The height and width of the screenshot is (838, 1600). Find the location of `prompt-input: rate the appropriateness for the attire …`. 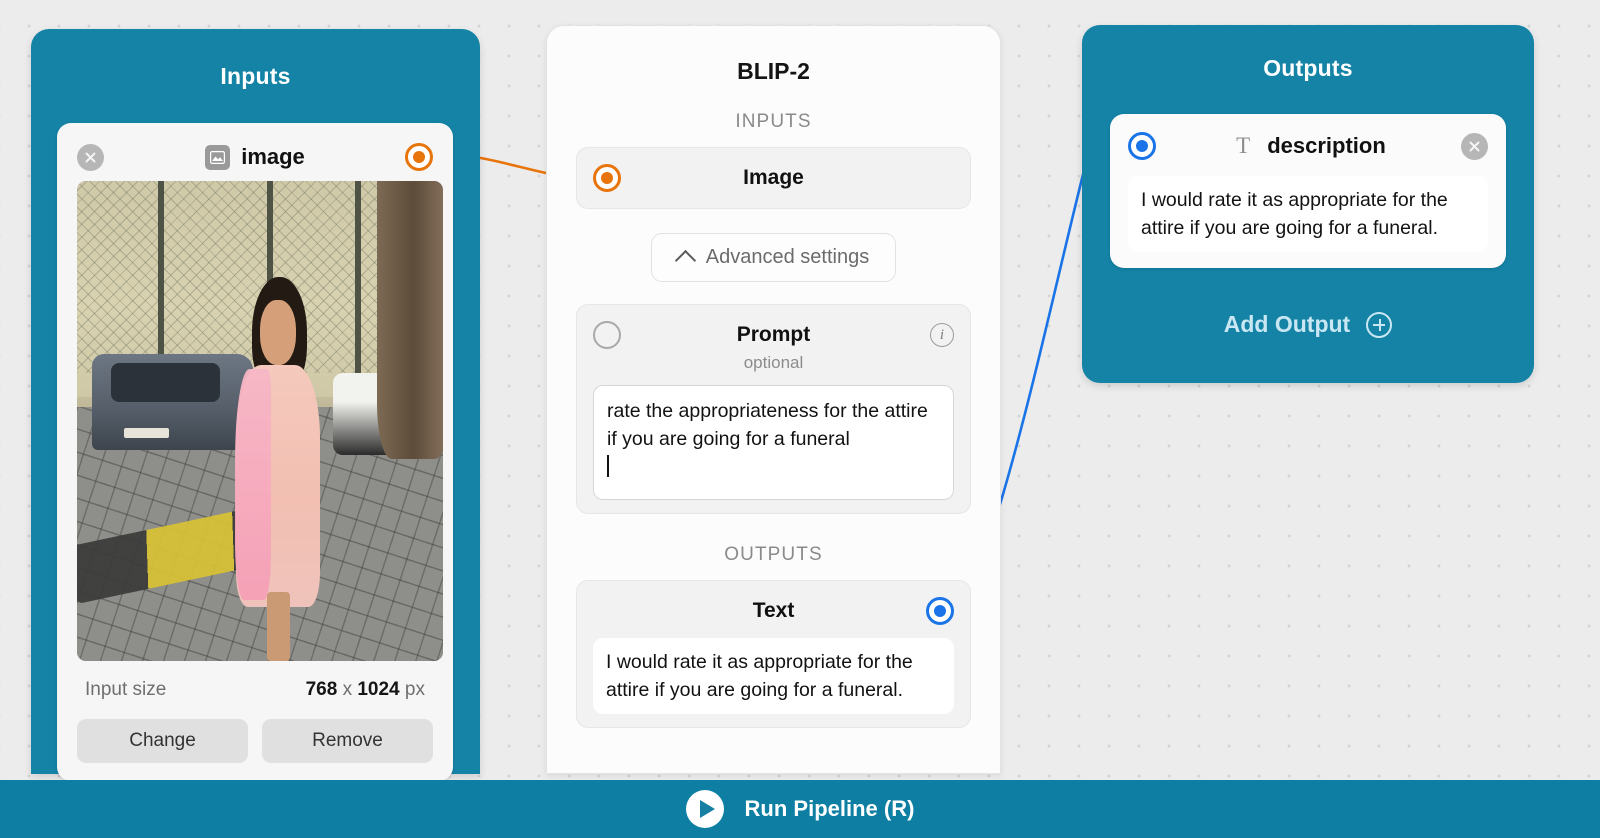

prompt-input: rate the appropriateness for the attire … is located at coordinates (773, 442).